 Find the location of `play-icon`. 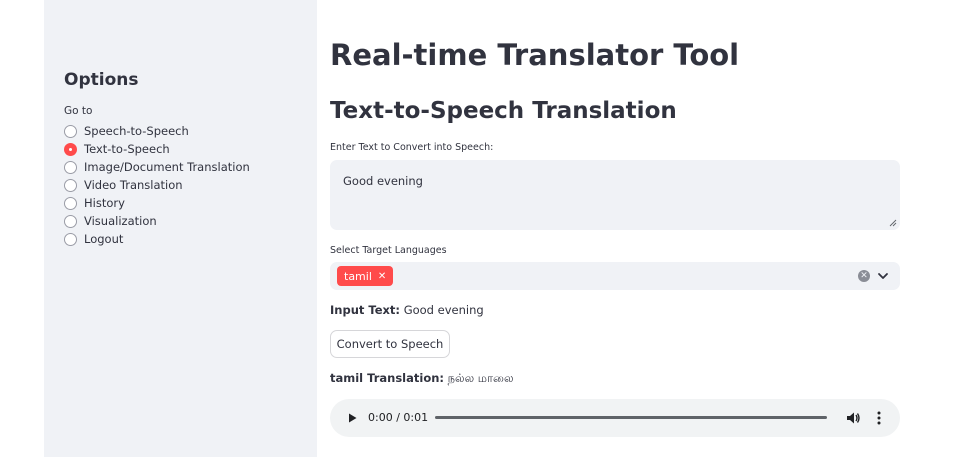

play-icon is located at coordinates (352, 418).